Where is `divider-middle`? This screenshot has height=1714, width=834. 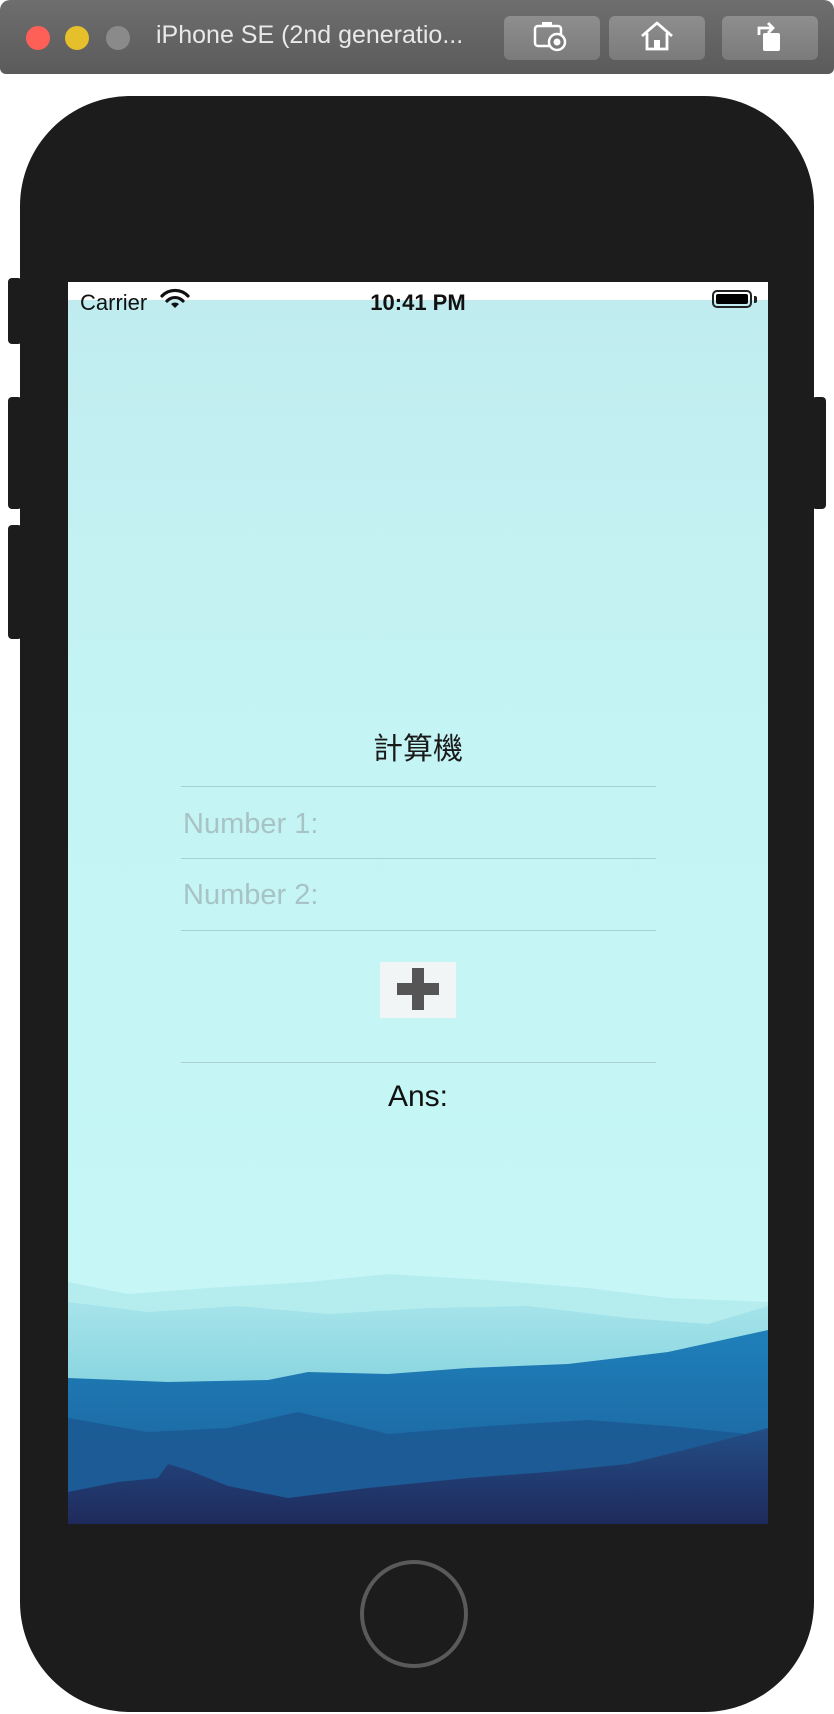 divider-middle is located at coordinates (418, 858).